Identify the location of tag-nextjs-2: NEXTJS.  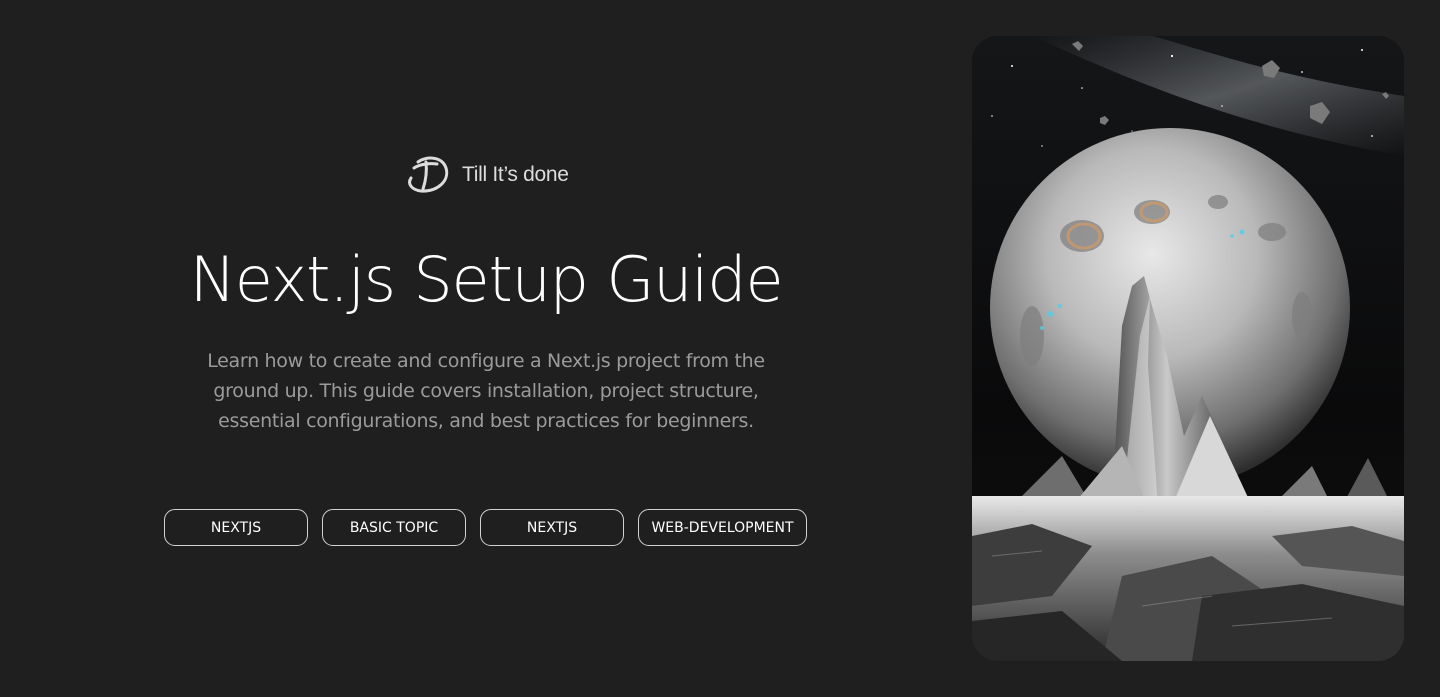
(552, 527).